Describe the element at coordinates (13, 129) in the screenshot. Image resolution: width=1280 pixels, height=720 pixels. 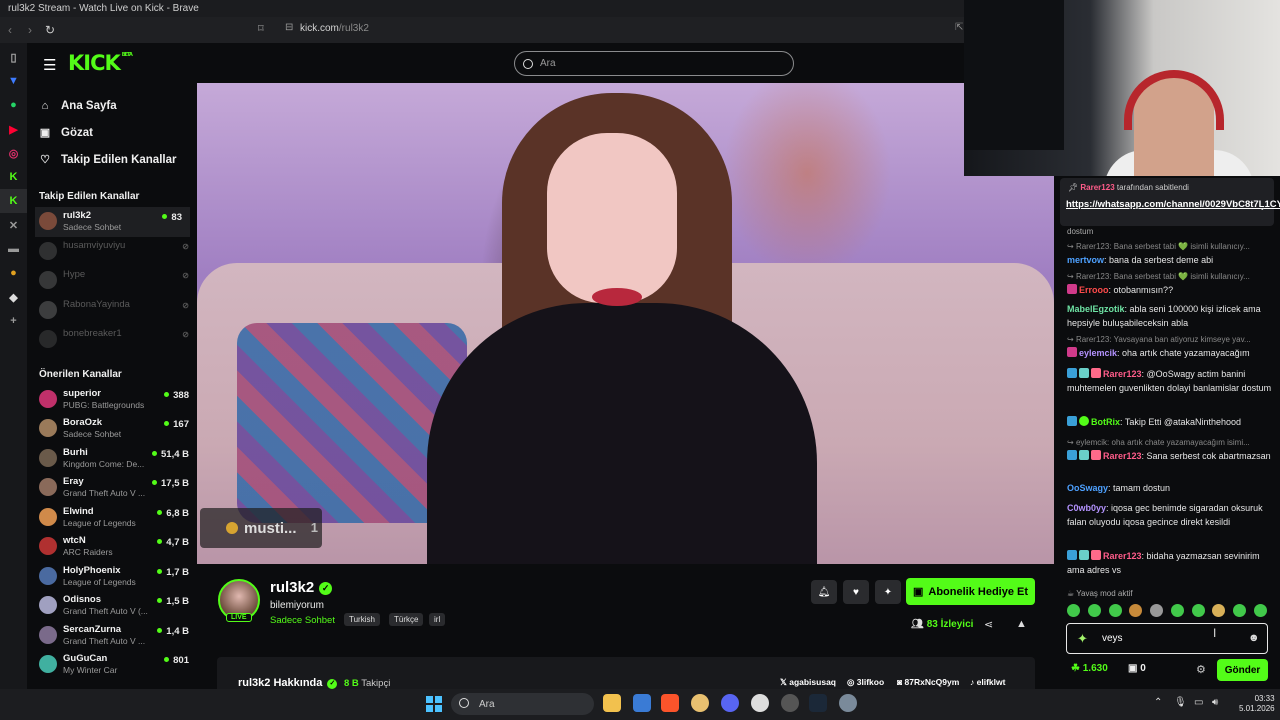
I see `youtube-icon: ▶` at that location.